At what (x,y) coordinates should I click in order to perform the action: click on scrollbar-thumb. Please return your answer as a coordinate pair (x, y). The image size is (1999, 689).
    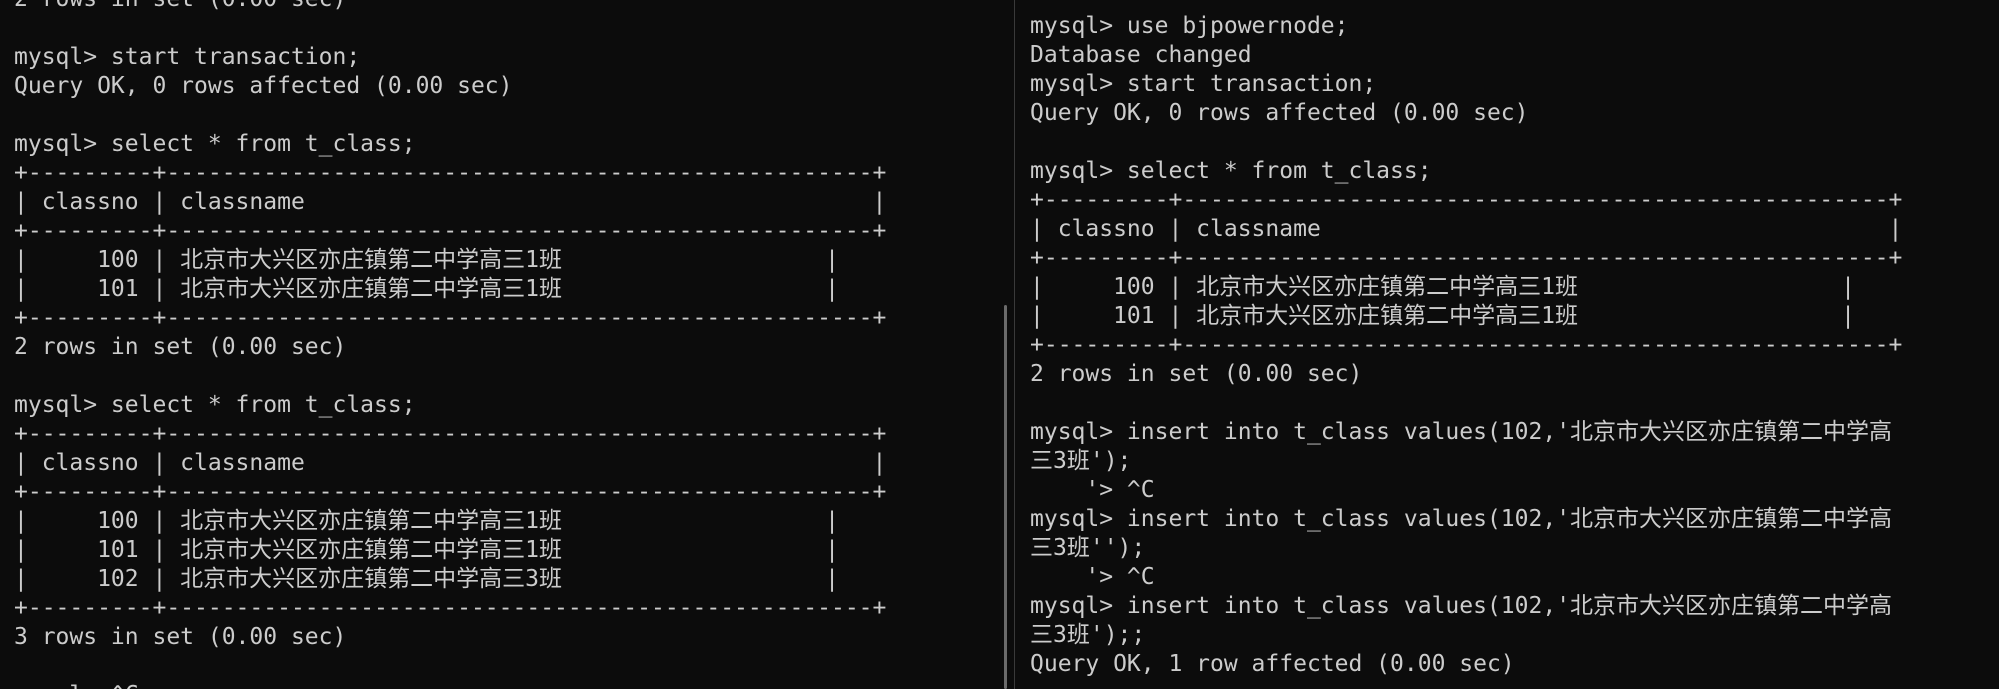
    Looking at the image, I should click on (1005, 497).